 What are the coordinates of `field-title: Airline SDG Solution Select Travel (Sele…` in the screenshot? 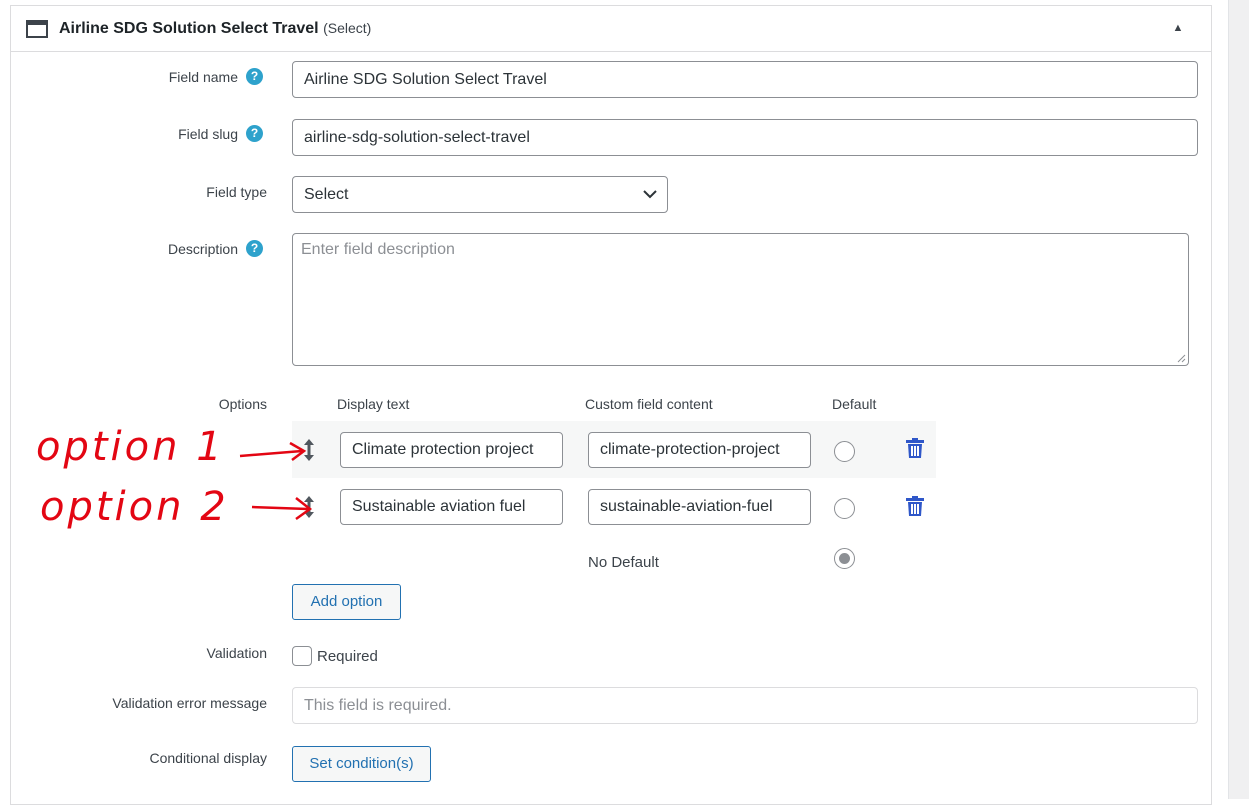 It's located at (215, 29).